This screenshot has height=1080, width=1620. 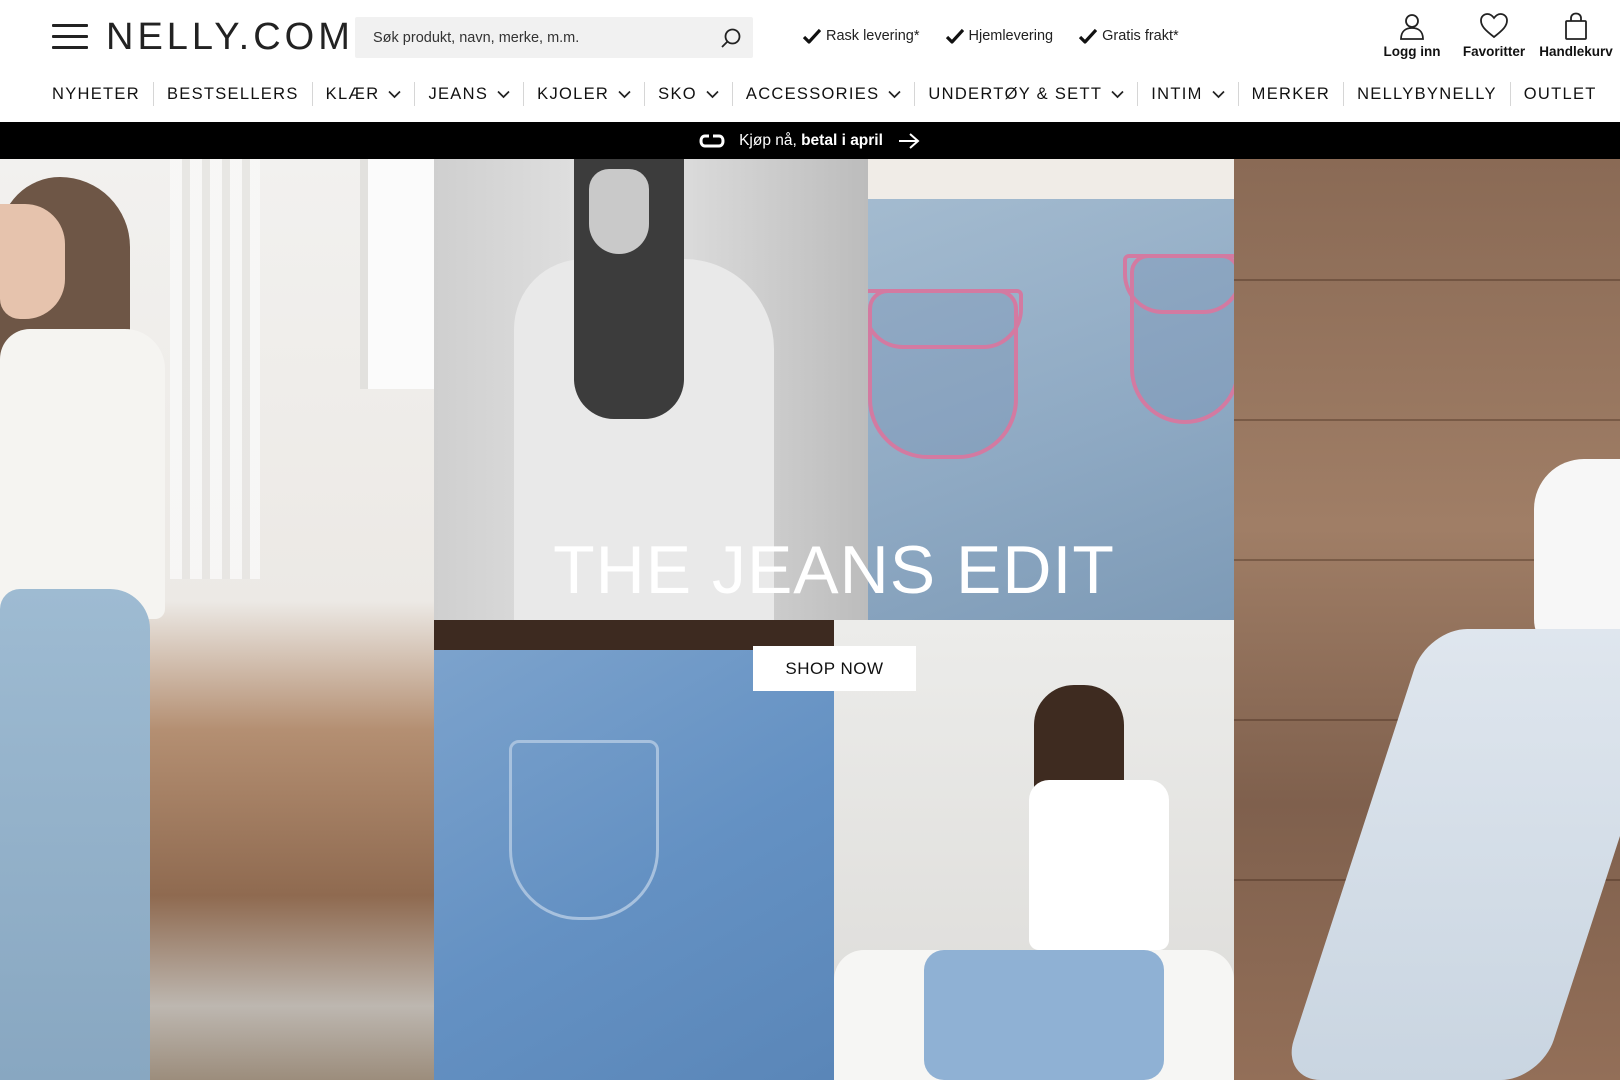 What do you see at coordinates (770, 140) in the screenshot?
I see `promo-text-prefix: Kjøp nå,` at bounding box center [770, 140].